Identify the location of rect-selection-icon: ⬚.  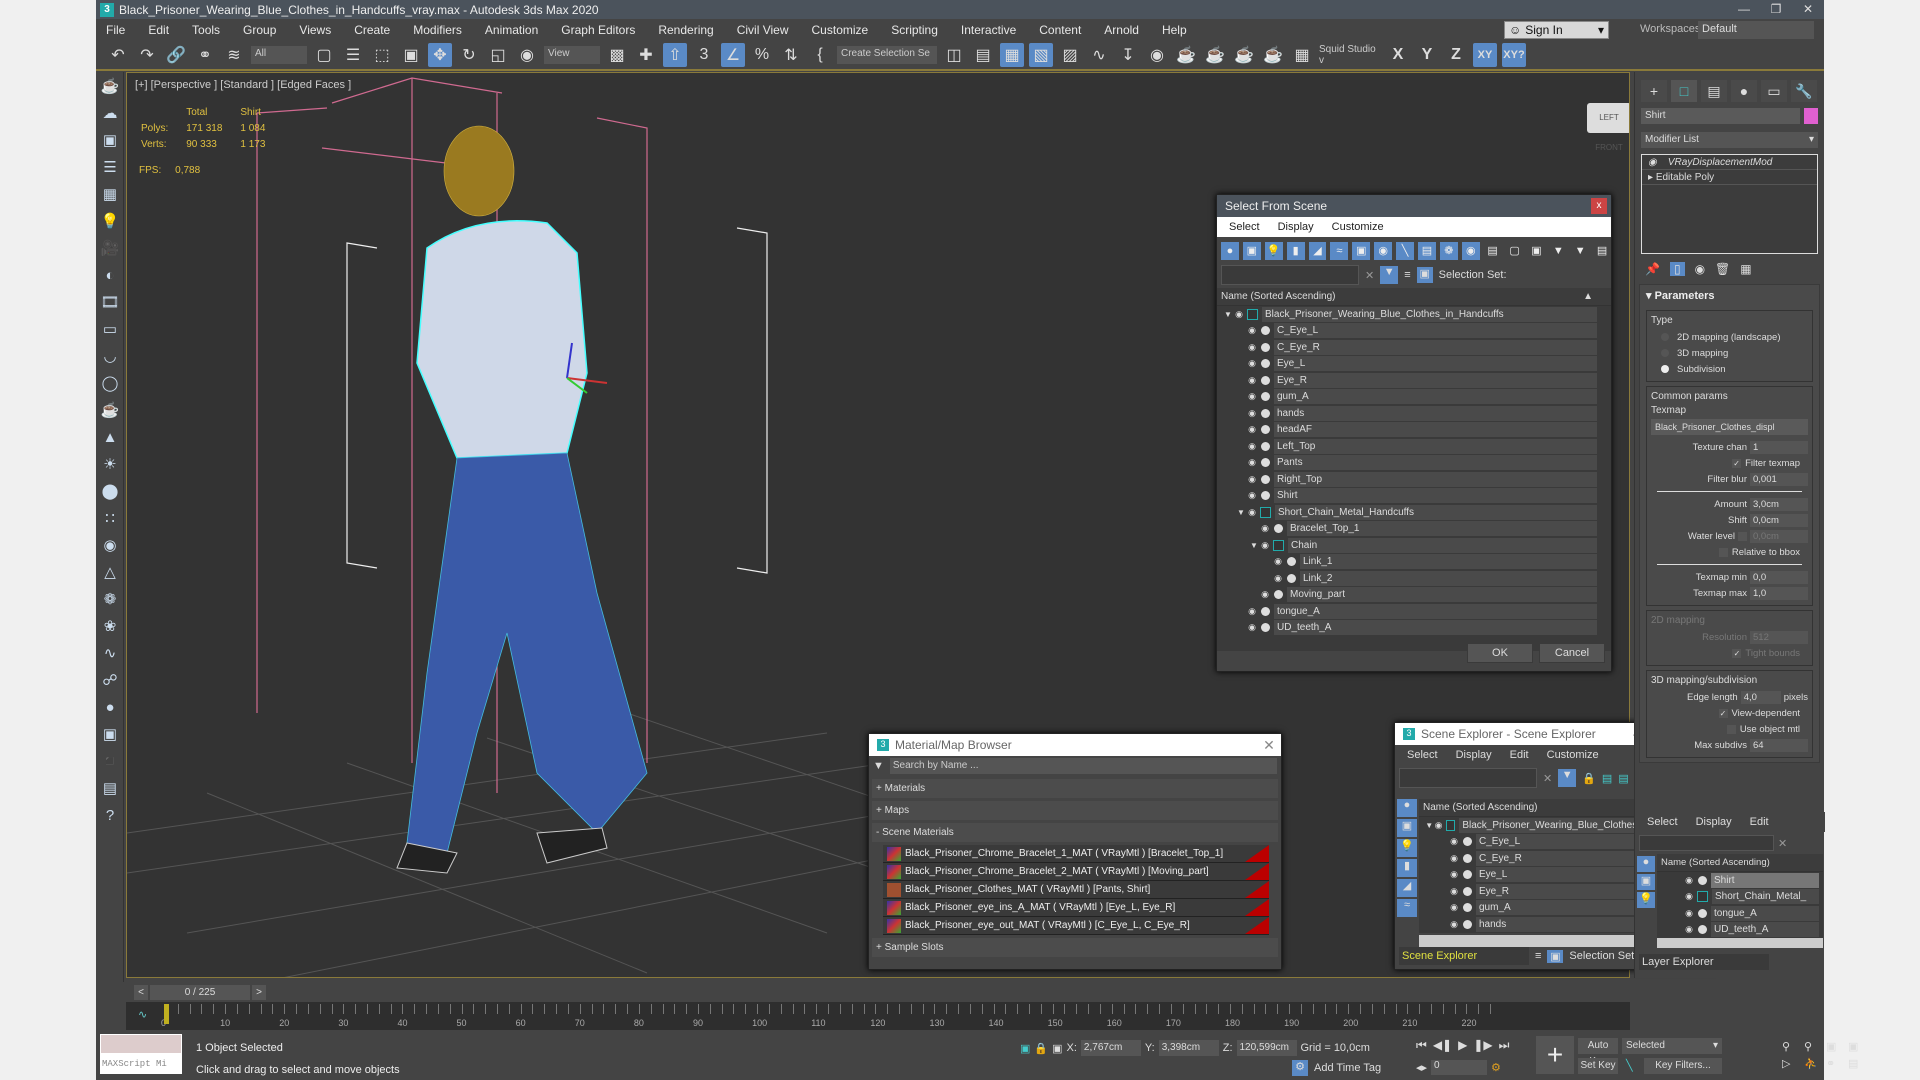
(382, 55).